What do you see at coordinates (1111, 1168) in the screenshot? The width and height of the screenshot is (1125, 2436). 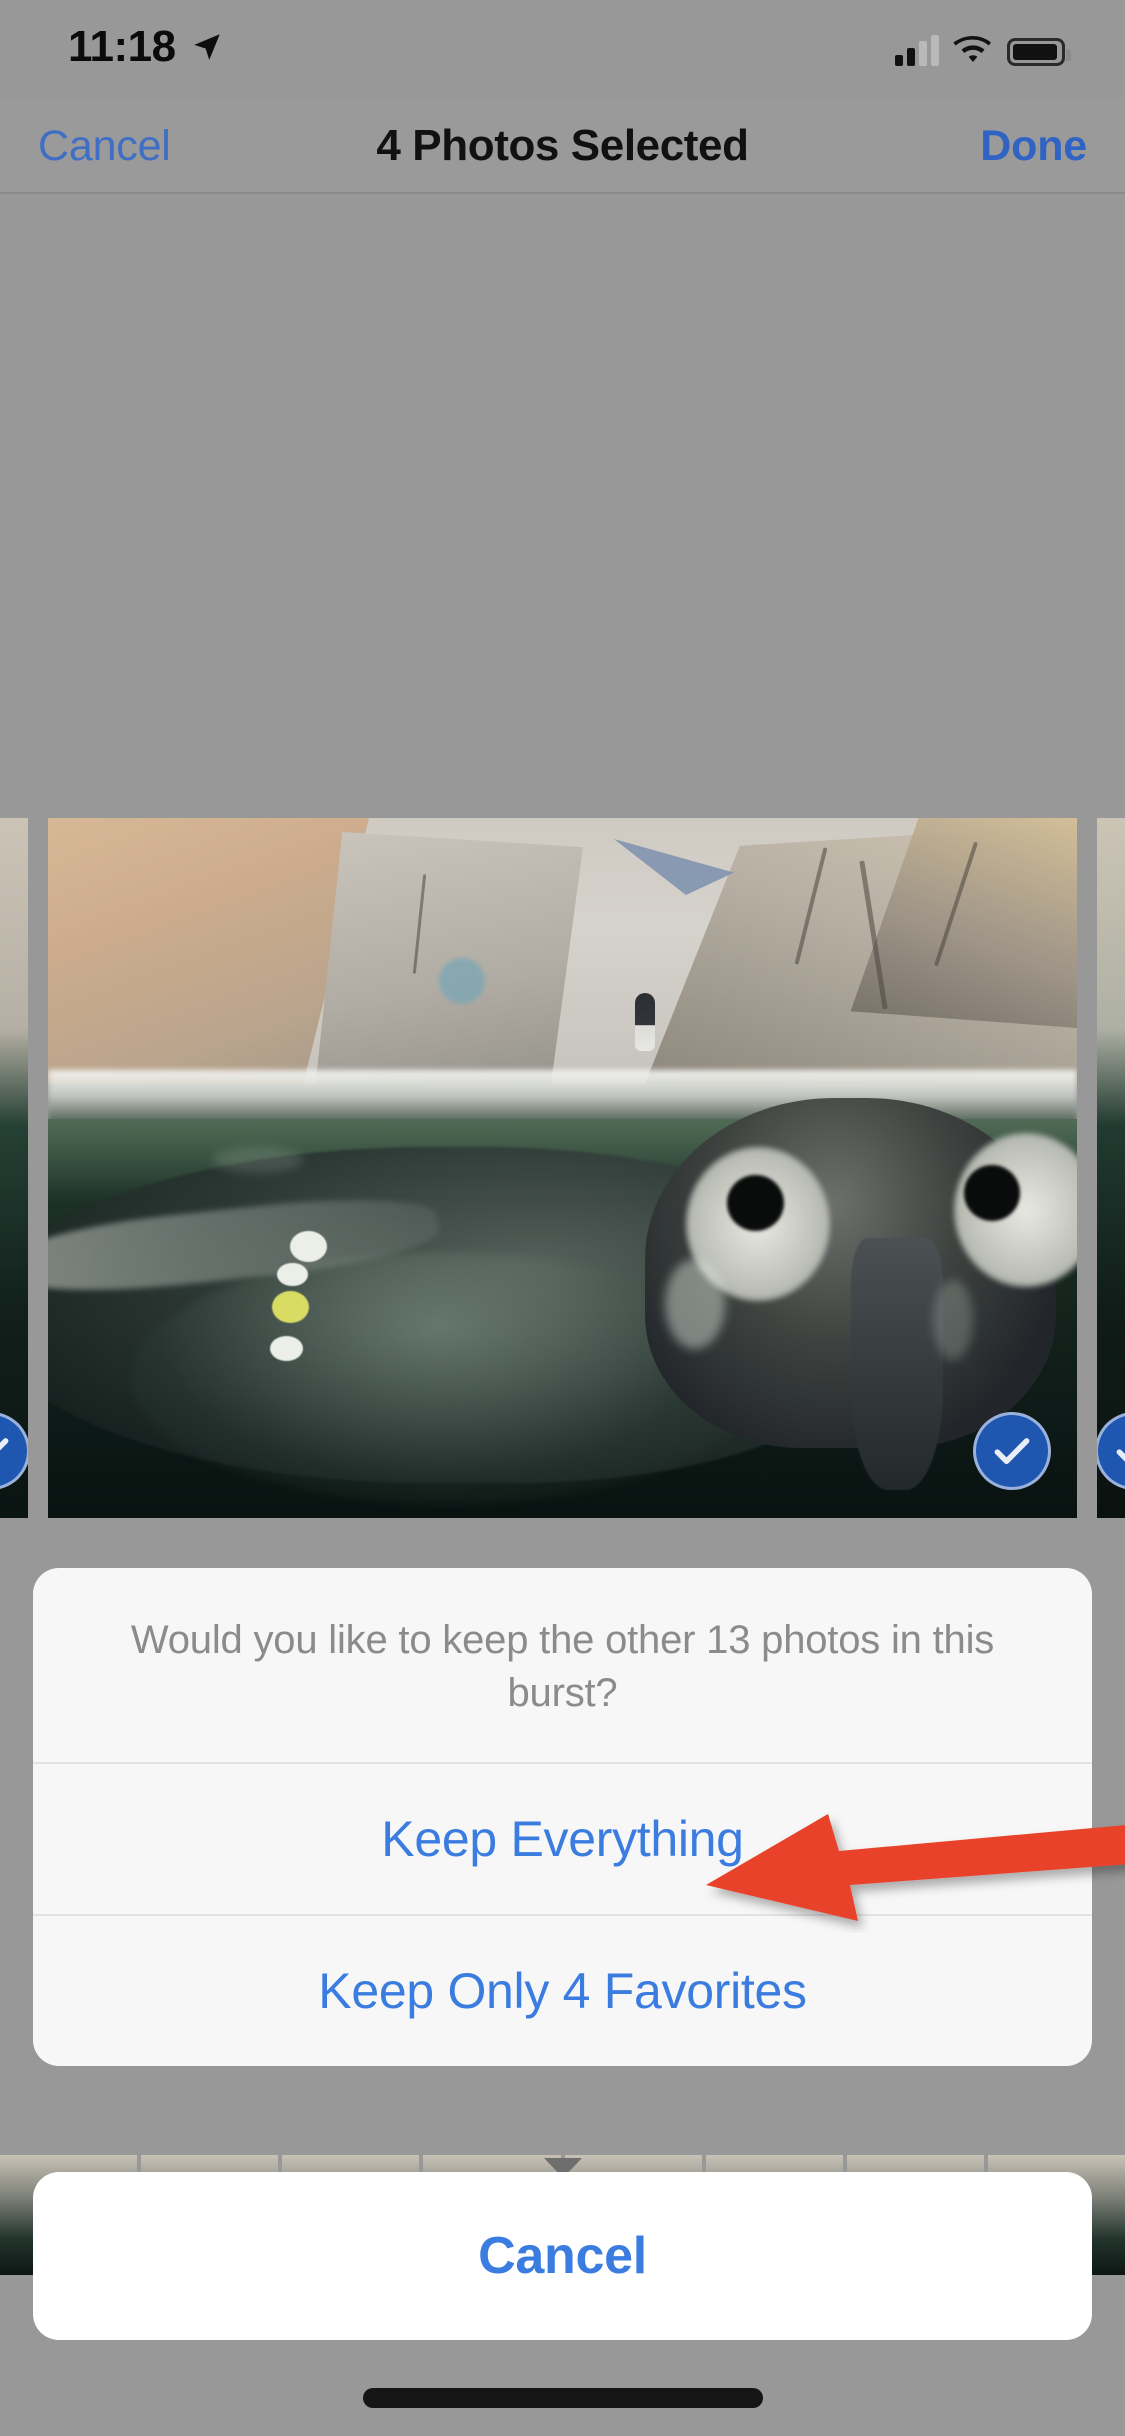 I see `burst-photo-next` at bounding box center [1111, 1168].